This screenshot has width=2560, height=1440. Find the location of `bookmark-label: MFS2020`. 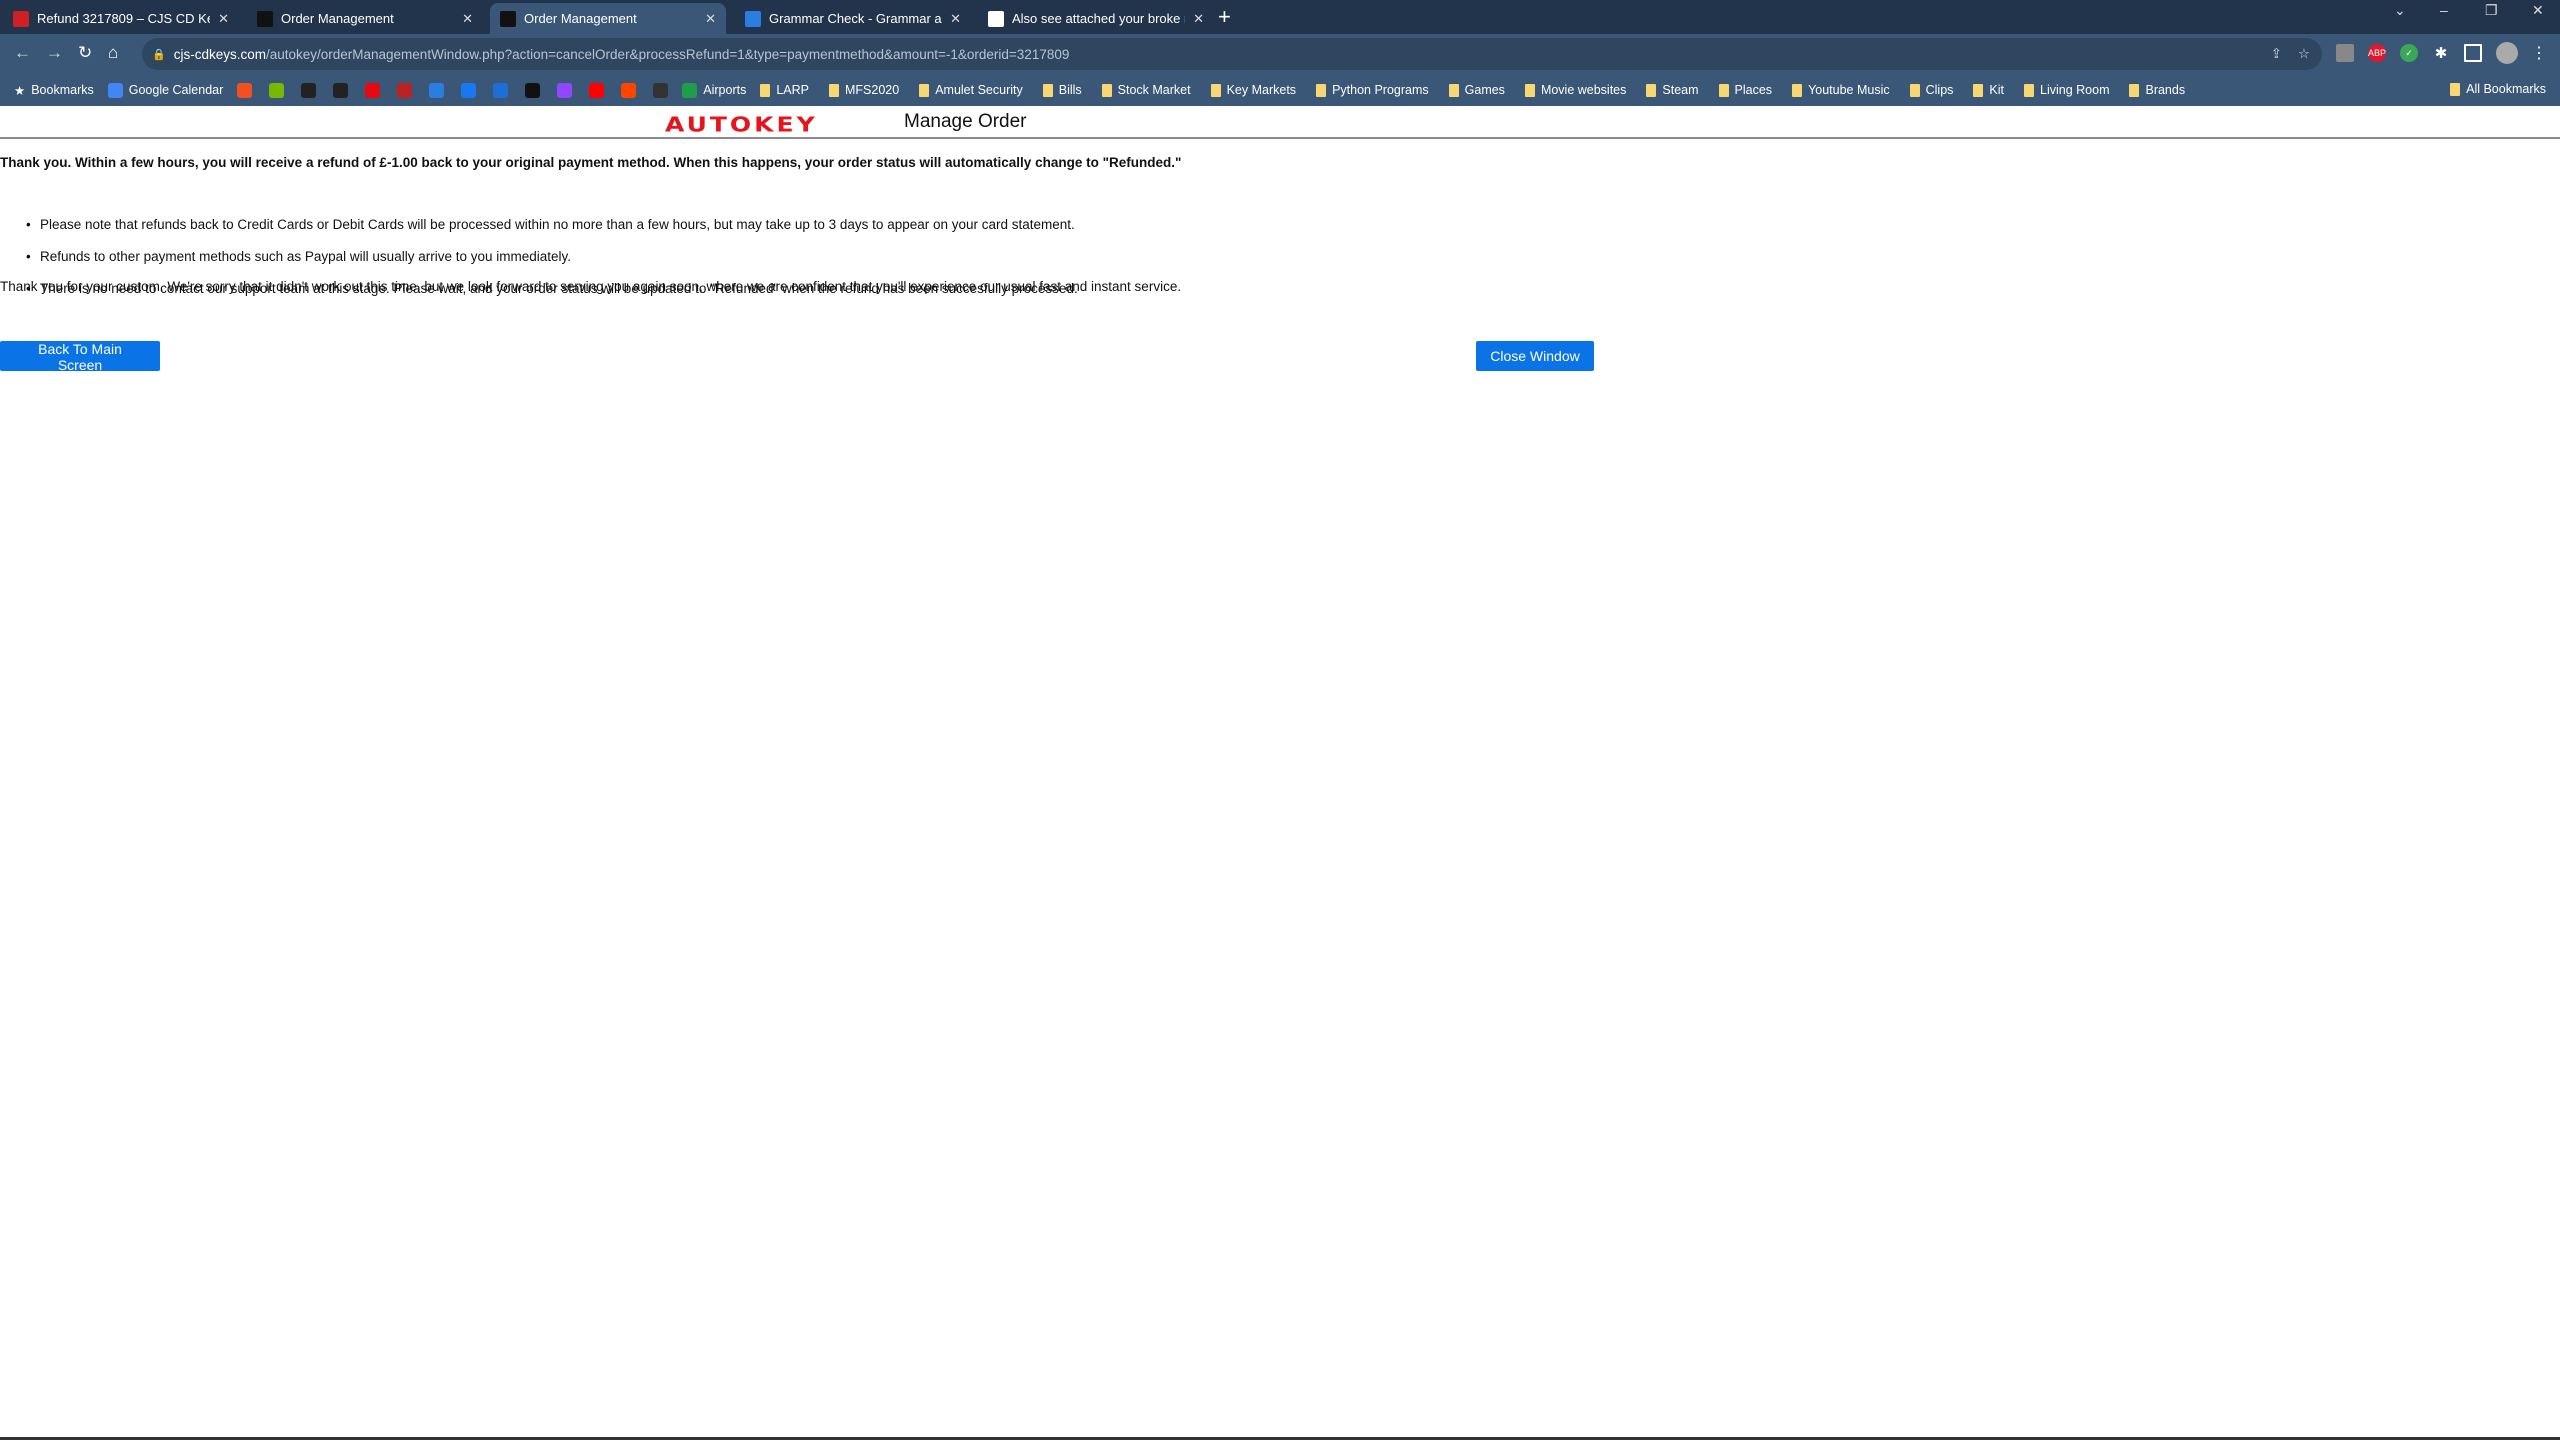

bookmark-label: MFS2020 is located at coordinates (872, 90).